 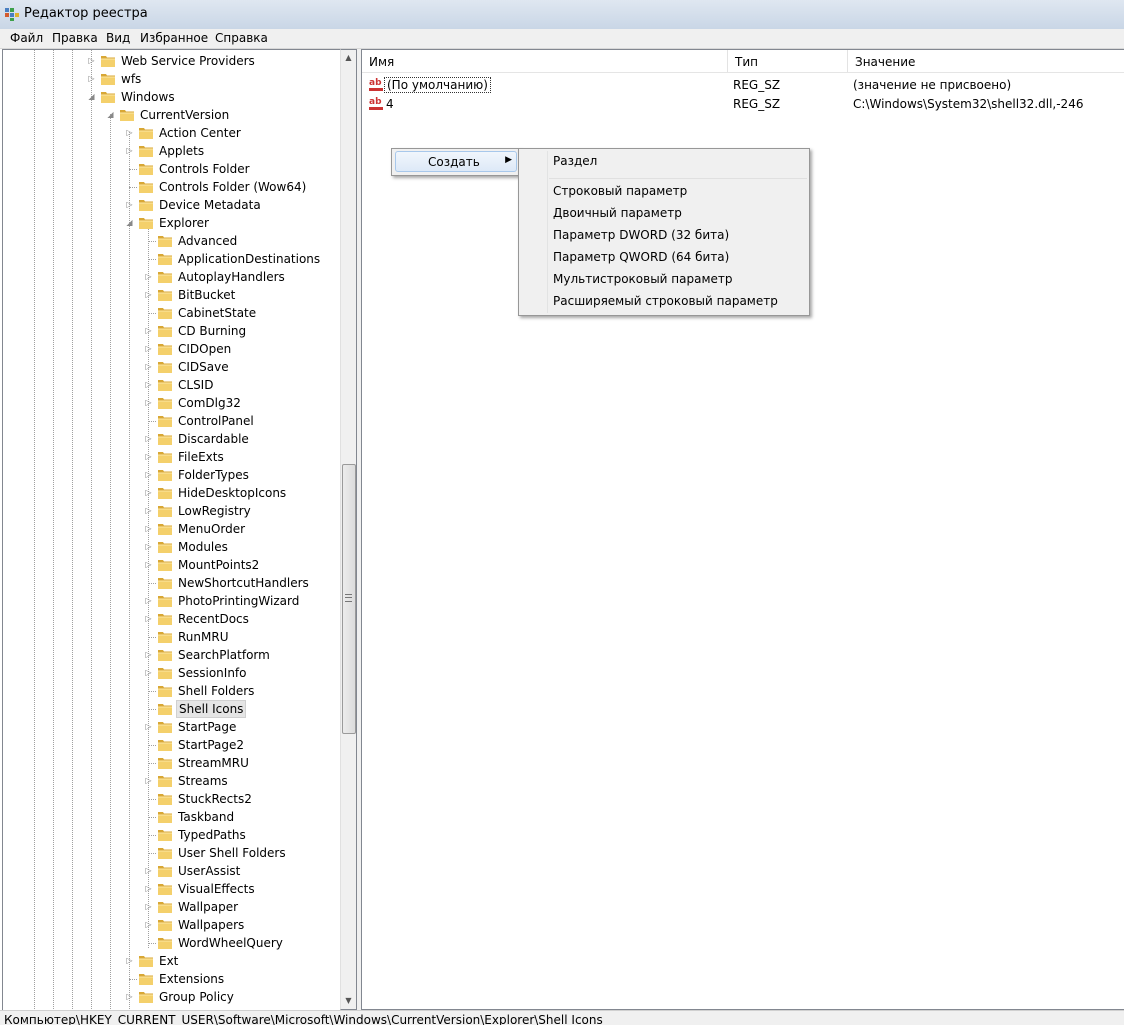 What do you see at coordinates (195, 385) in the screenshot?
I see `tree-node-label: CLSID` at bounding box center [195, 385].